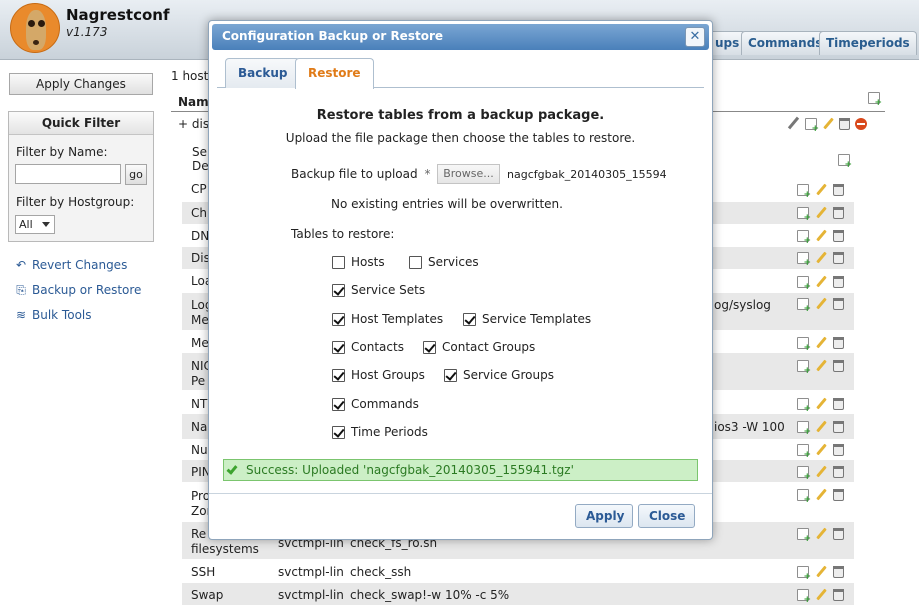 The width and height of the screenshot is (919, 614). I want to click on checkbox-contact-groups: Contact Groups, so click(479, 347).